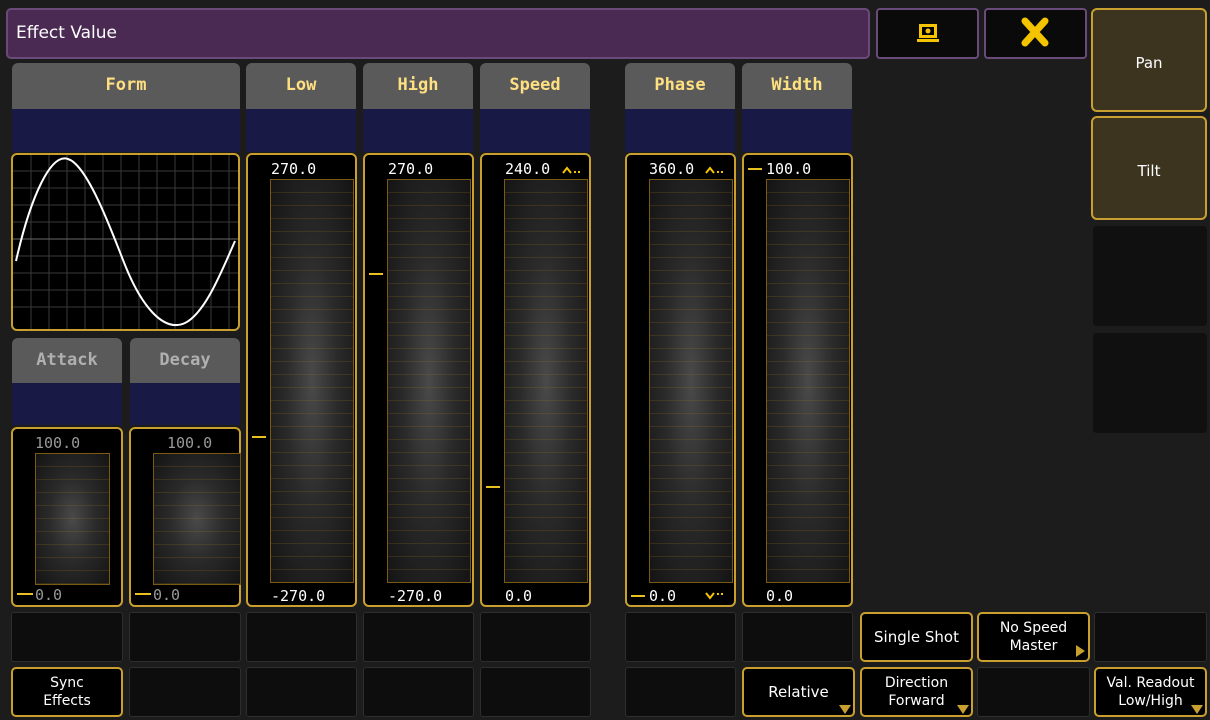 The image size is (1210, 720). Describe the element at coordinates (126, 130) in the screenshot. I see `form-value-field` at that location.